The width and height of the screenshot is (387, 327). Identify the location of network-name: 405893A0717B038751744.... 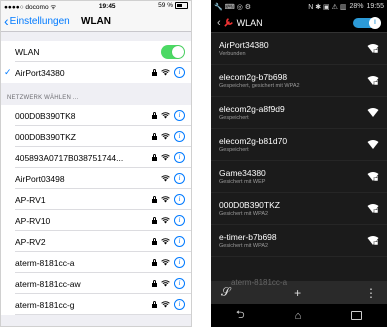
(69, 157).